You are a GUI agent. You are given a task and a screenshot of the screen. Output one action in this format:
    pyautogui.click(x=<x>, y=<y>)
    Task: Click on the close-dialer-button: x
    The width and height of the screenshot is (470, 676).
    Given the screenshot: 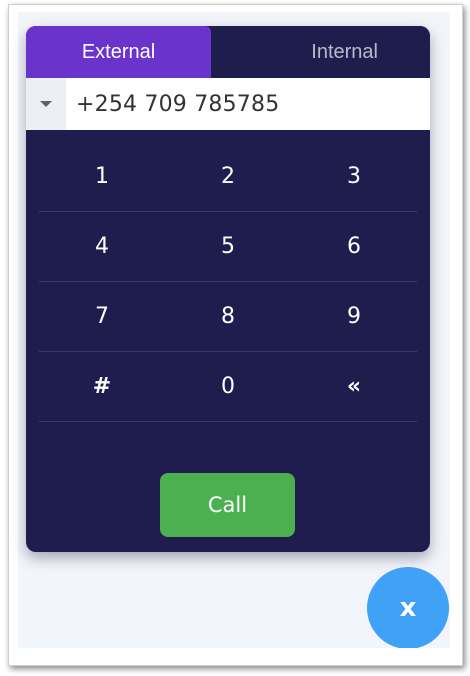 What is the action you would take?
    pyautogui.click(x=408, y=607)
    